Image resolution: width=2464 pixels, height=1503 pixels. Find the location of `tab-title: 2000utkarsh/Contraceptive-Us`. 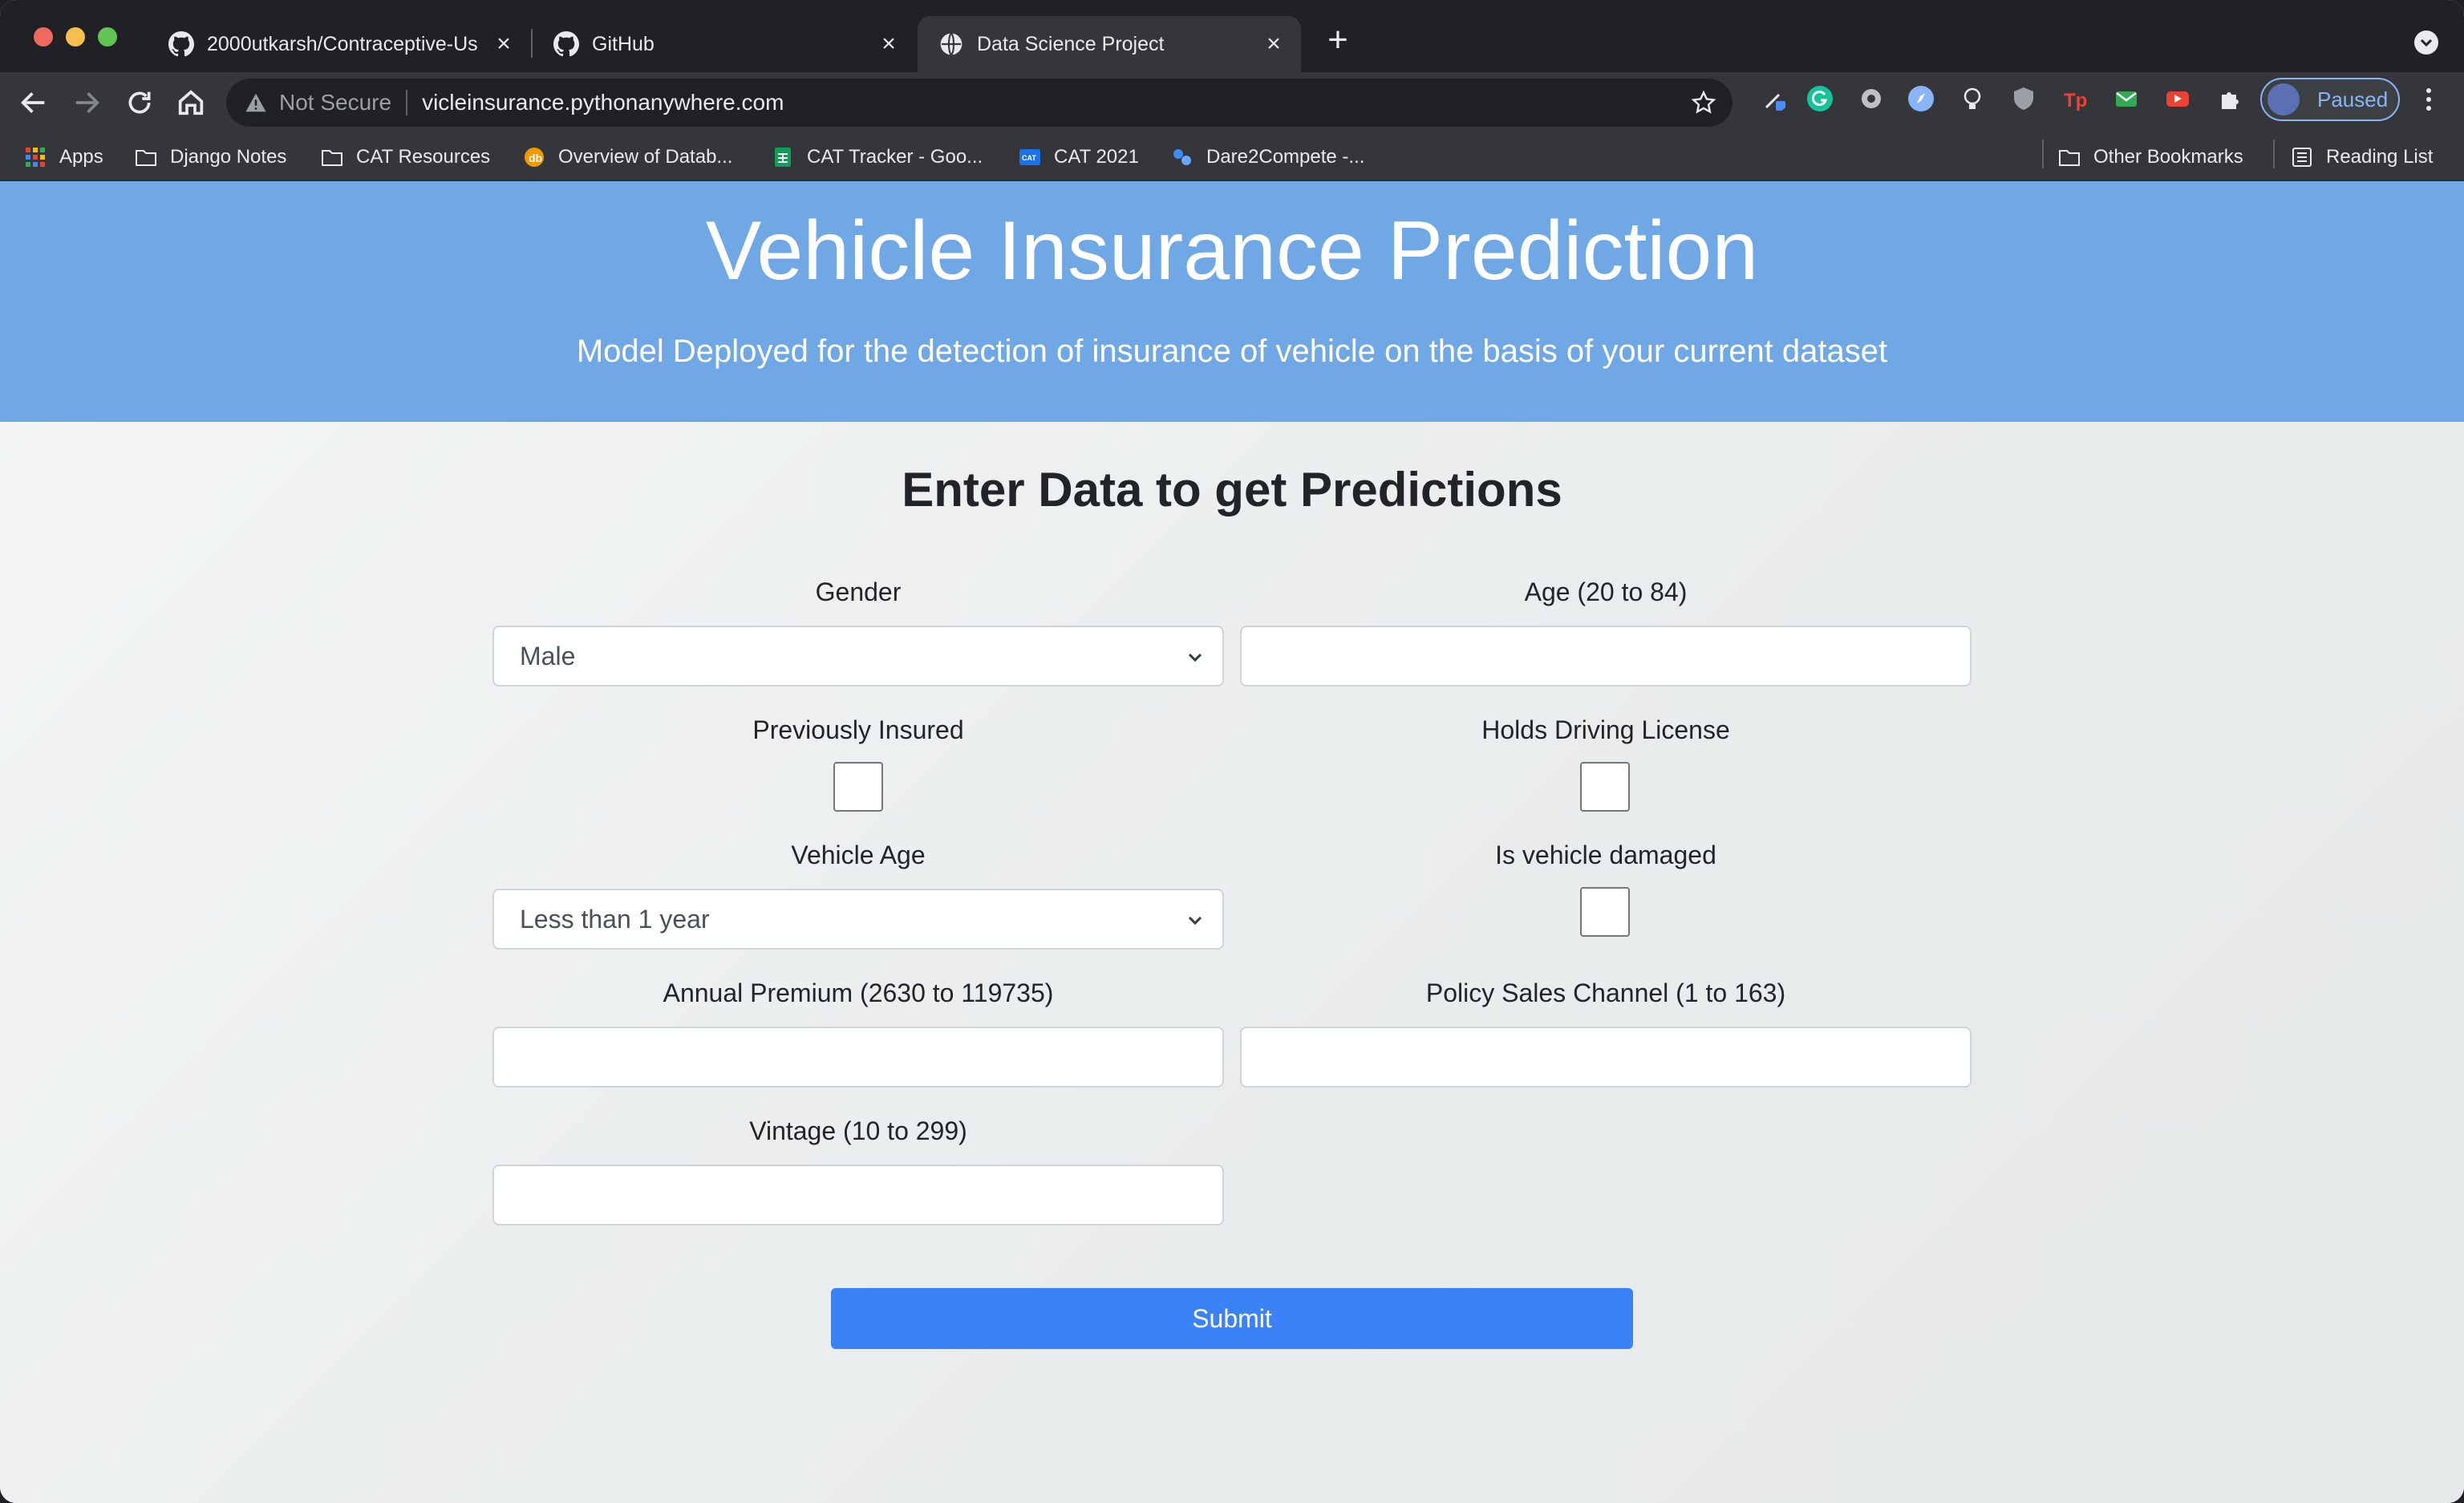

tab-title: 2000utkarsh/Contraceptive-Us is located at coordinates (342, 43).